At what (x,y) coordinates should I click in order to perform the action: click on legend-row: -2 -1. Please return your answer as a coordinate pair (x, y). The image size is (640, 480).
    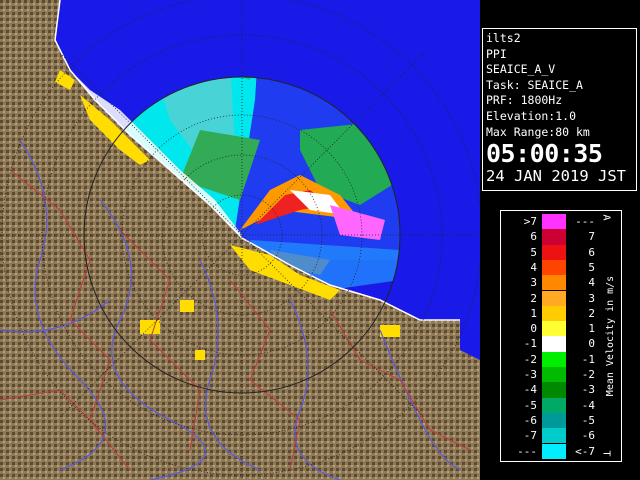
    Looking at the image, I should click on (553, 359).